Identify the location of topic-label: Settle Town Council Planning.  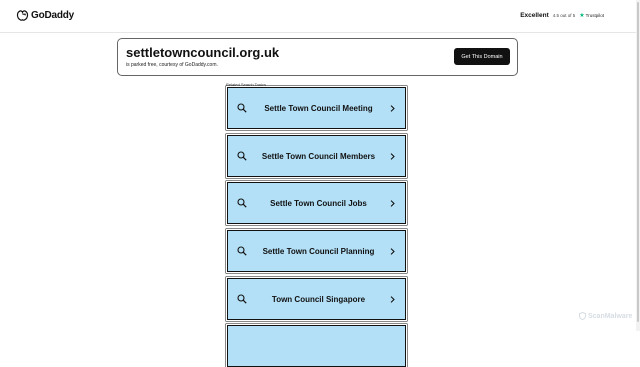
(318, 251).